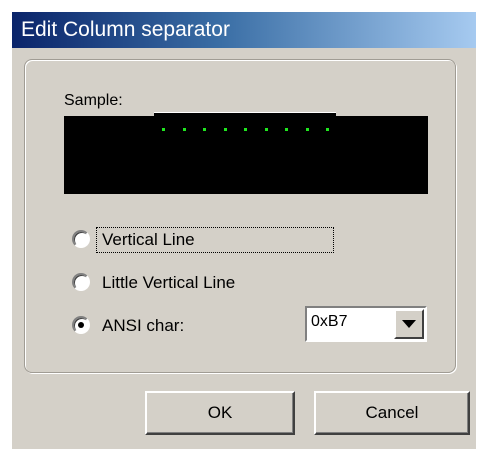 The image size is (488, 453). What do you see at coordinates (392, 413) in the screenshot?
I see `cancel-button: Cancel` at bounding box center [392, 413].